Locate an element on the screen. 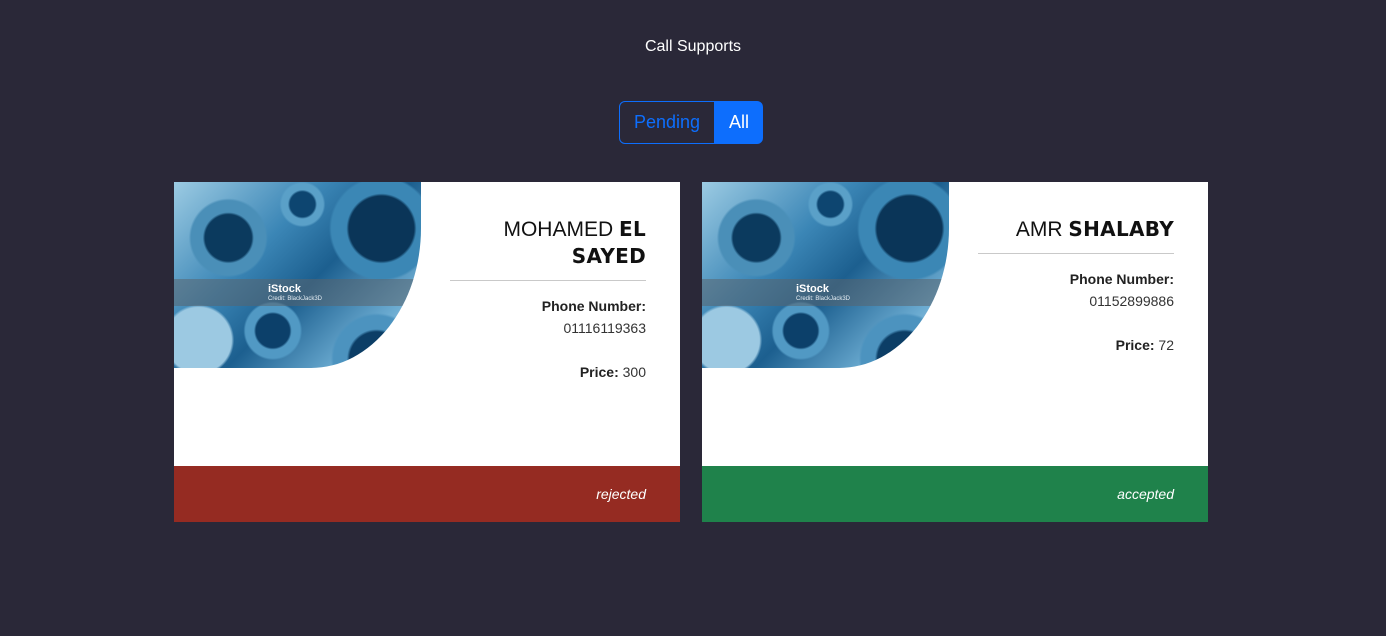  status-text: accepted is located at coordinates (1145, 494).